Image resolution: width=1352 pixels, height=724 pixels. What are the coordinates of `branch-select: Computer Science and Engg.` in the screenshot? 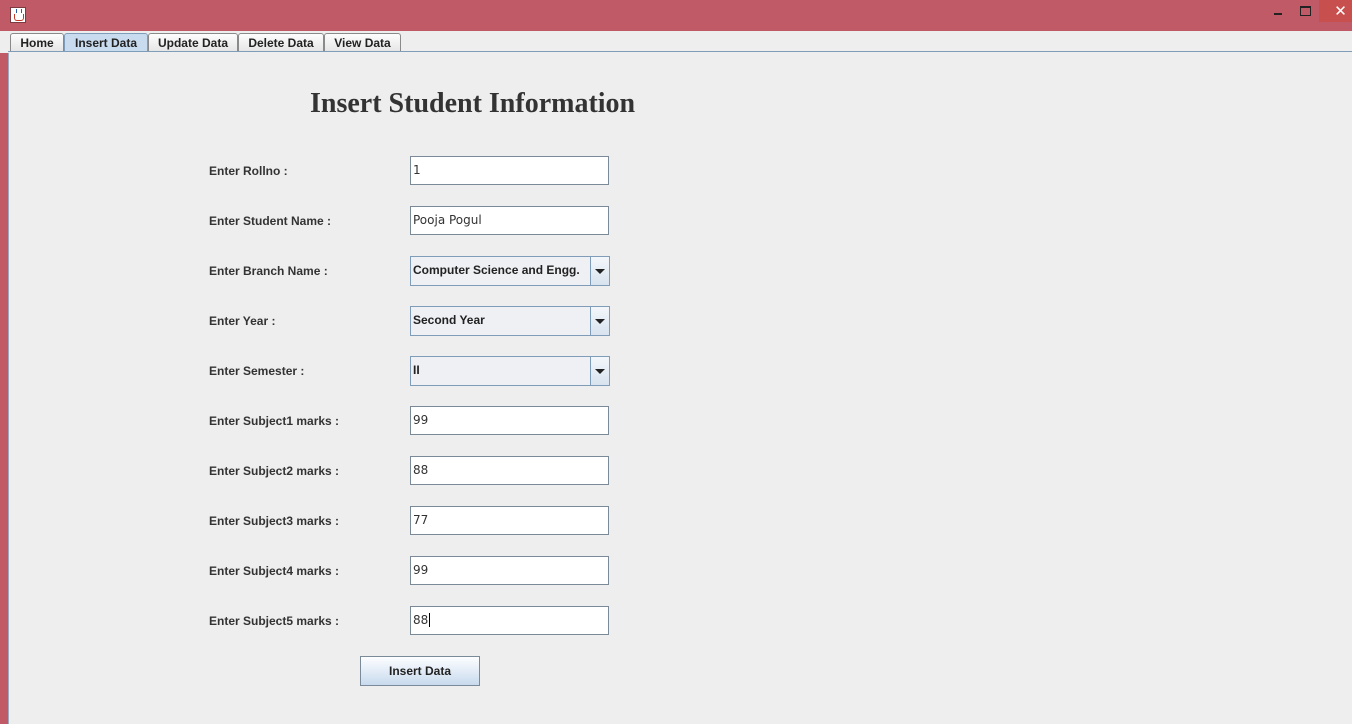 It's located at (510, 271).